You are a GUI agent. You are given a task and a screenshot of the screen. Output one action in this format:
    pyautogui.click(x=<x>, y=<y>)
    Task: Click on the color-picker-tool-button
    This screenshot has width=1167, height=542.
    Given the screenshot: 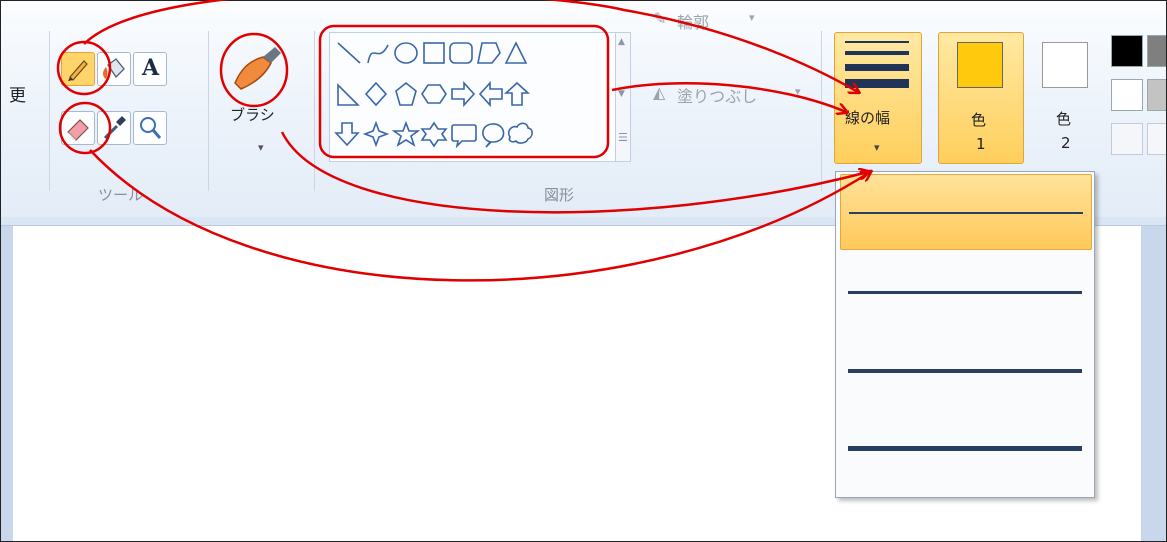 What is the action you would take?
    pyautogui.click(x=114, y=128)
    